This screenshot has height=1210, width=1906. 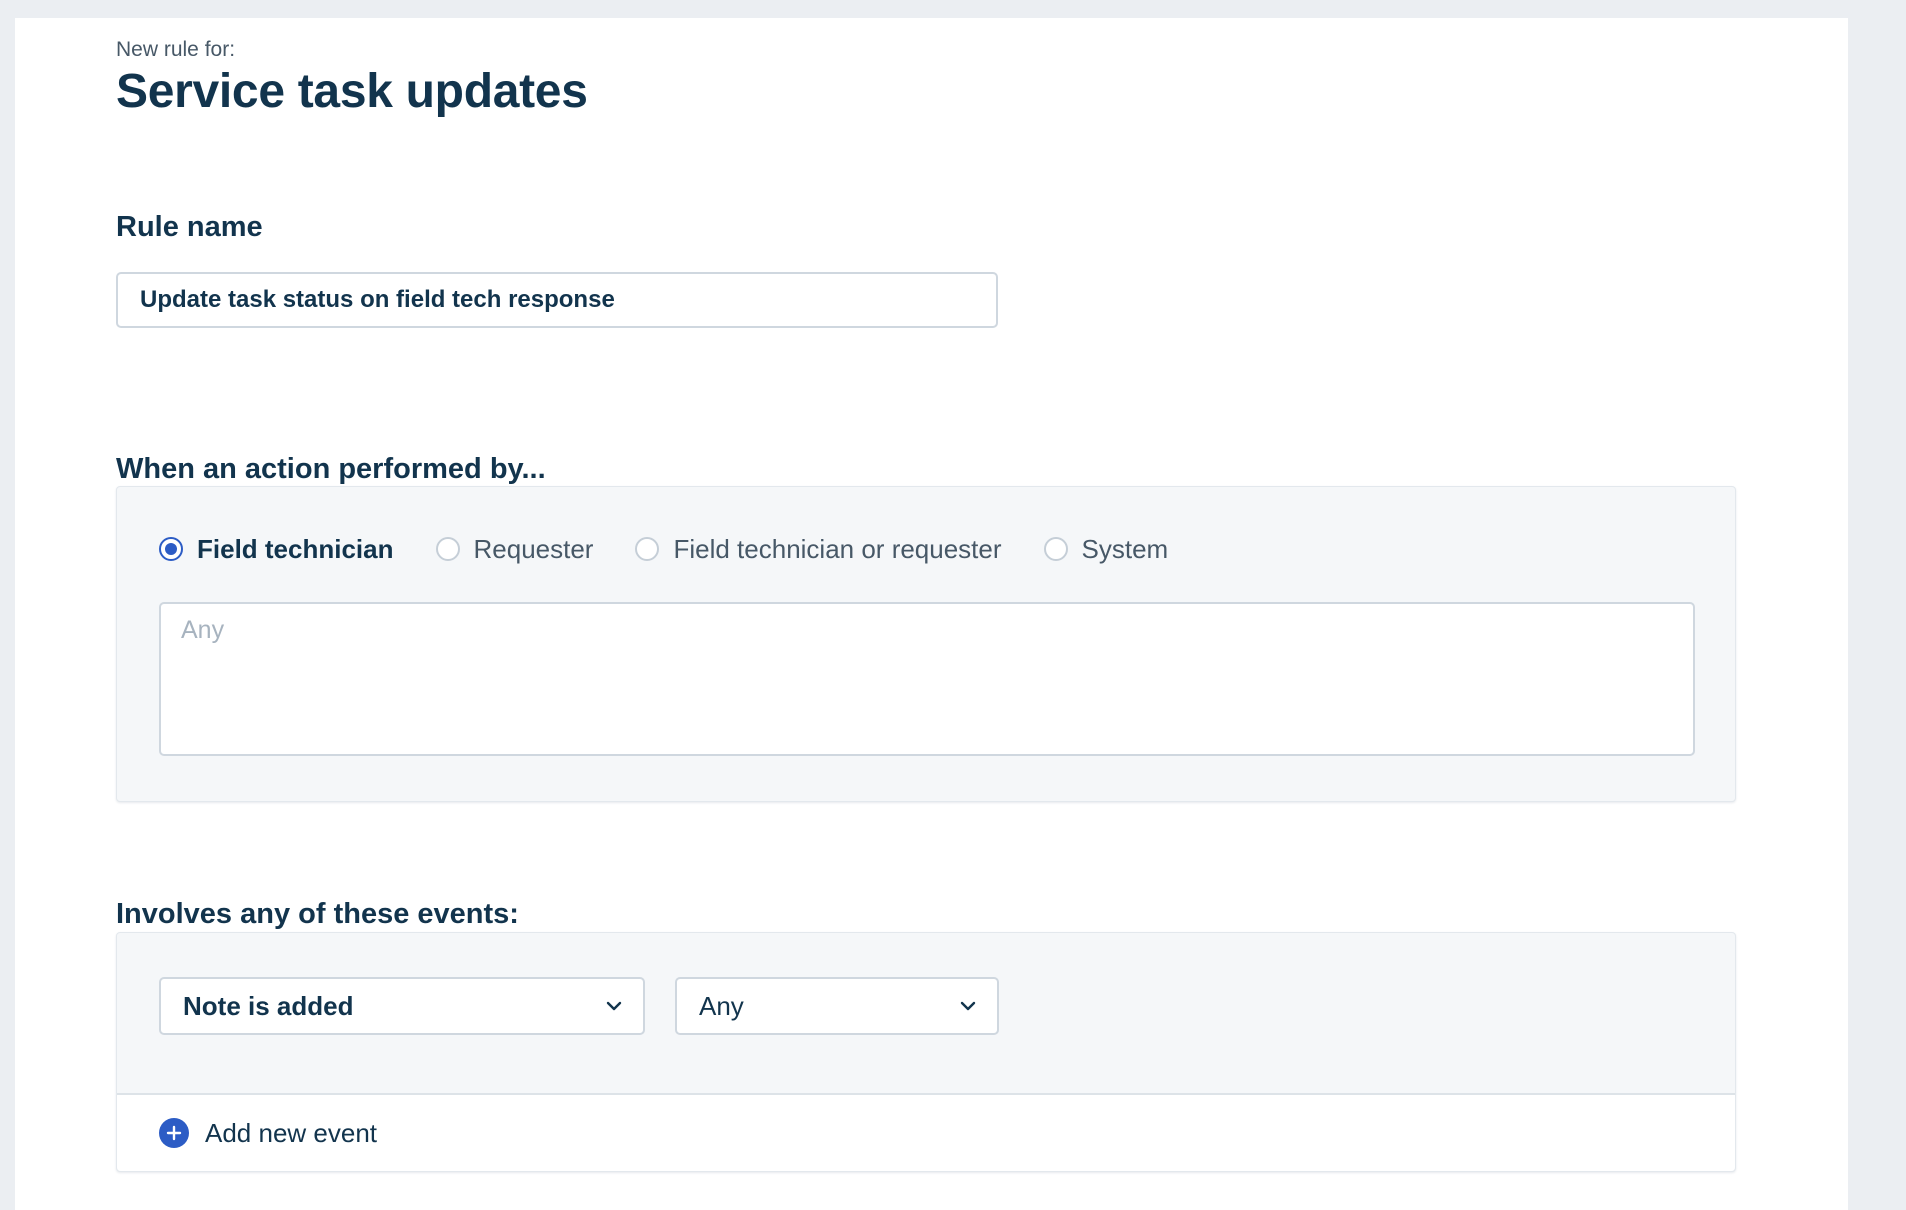 I want to click on add-new-event-button: Add new event, so click(x=268, y=1133).